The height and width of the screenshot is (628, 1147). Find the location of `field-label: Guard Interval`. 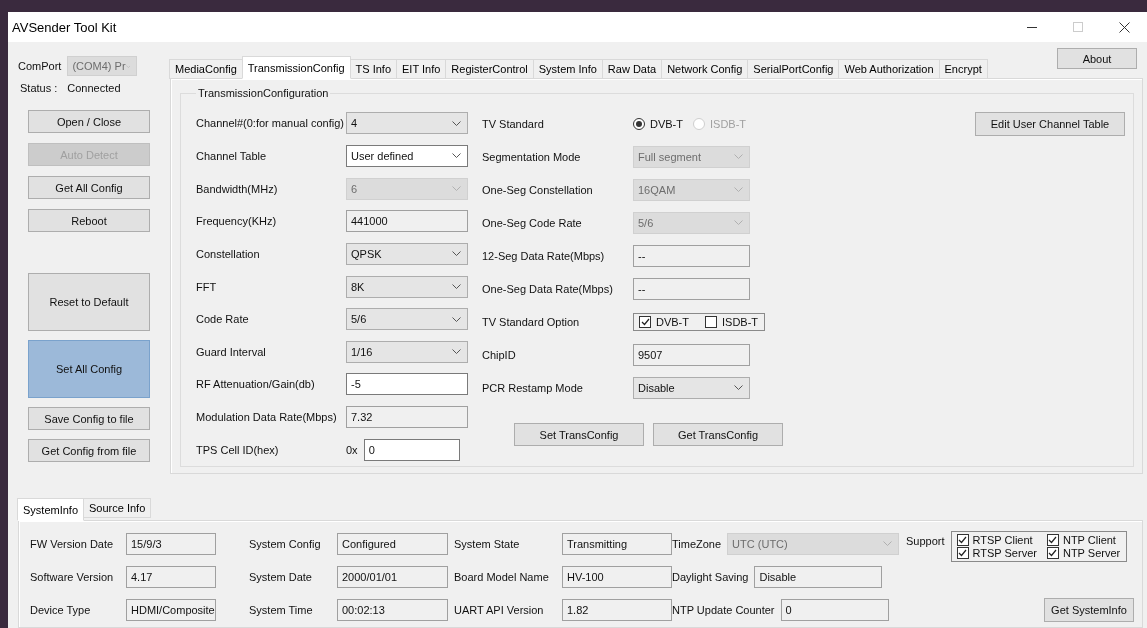

field-label: Guard Interval is located at coordinates (231, 351).